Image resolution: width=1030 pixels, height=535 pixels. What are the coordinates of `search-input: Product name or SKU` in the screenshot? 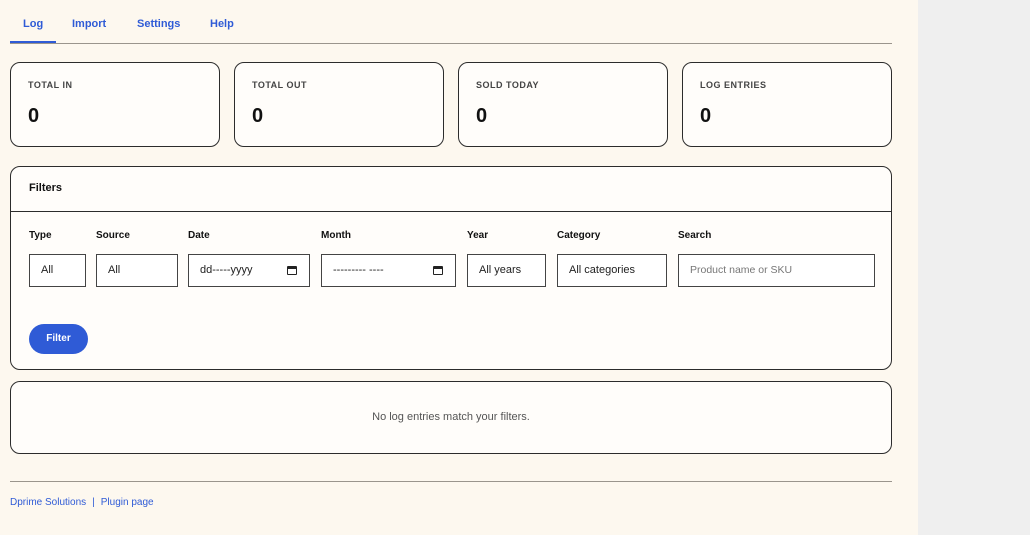 It's located at (776, 270).